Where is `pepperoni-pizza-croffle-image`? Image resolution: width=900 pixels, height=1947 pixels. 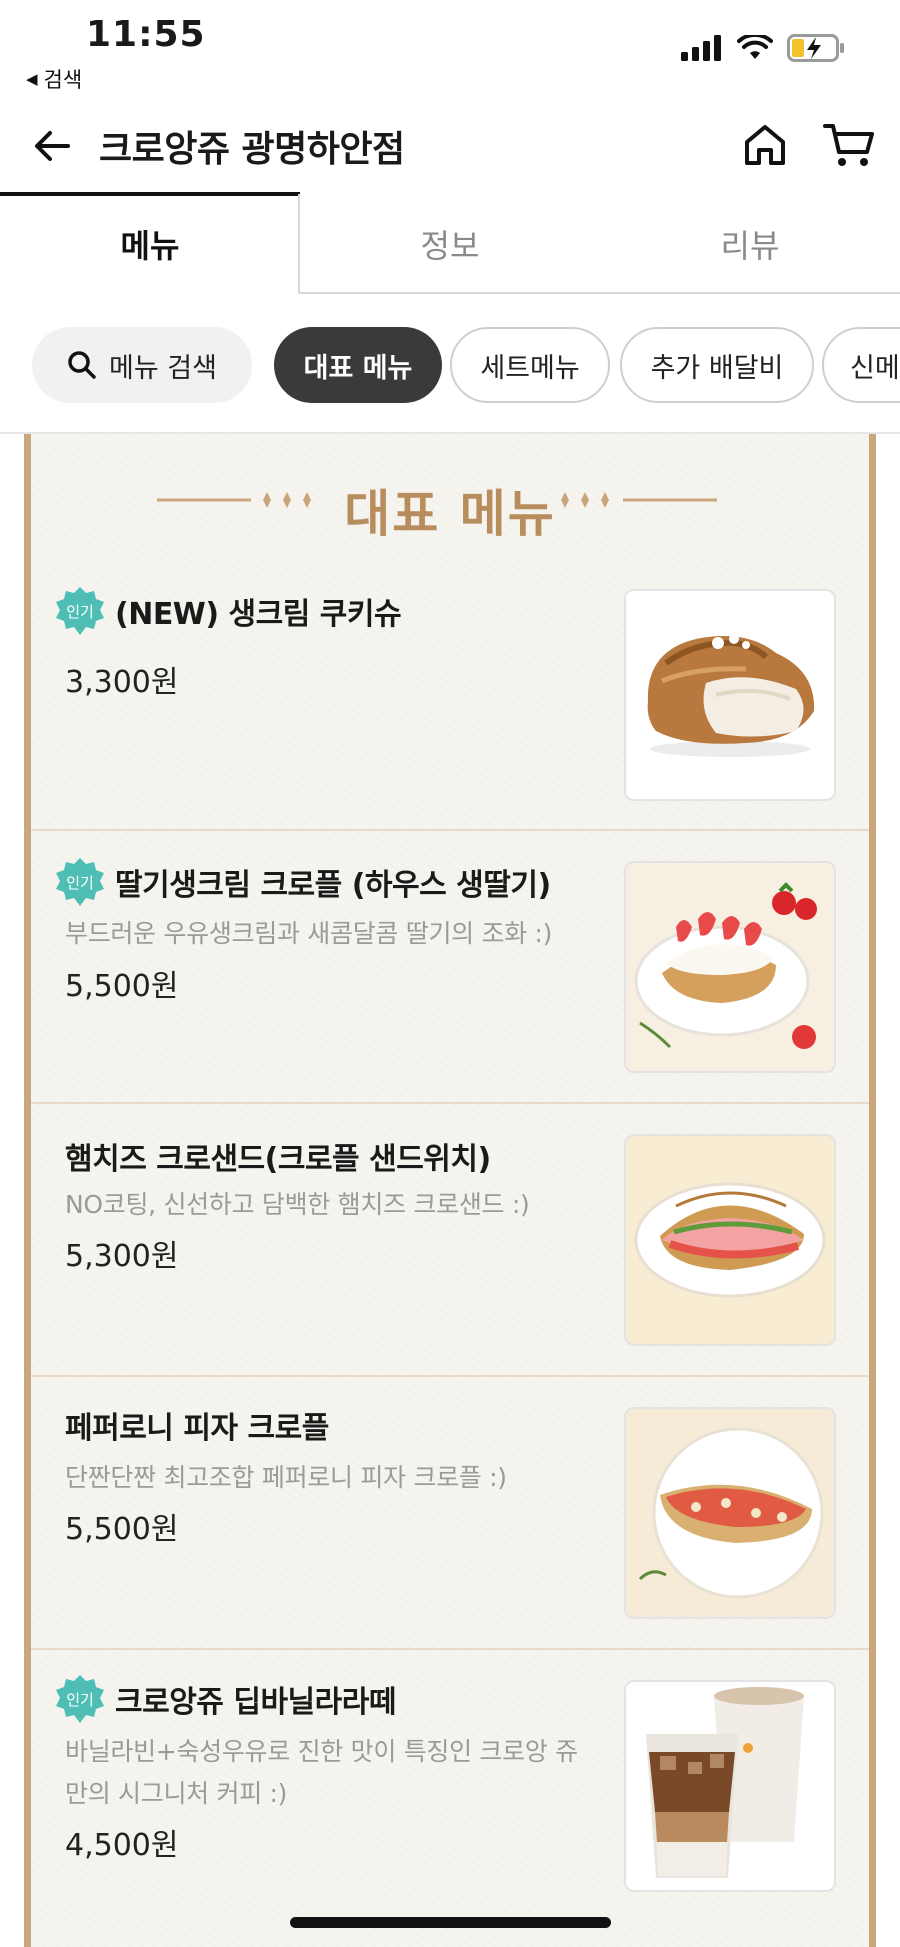 pepperoni-pizza-croffle-image is located at coordinates (730, 1513).